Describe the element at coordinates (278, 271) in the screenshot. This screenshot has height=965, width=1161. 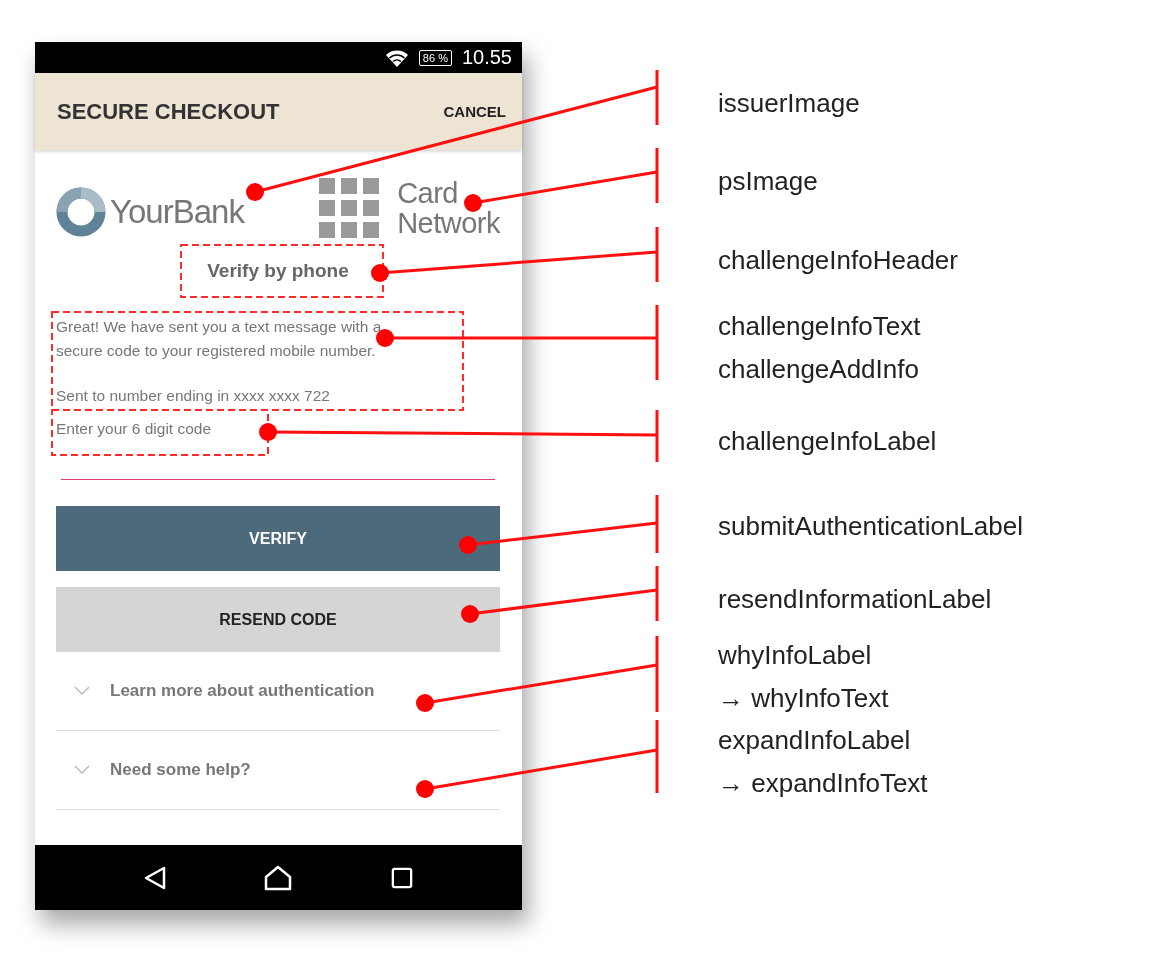
I see `challenge-header: Verify by phone` at that location.